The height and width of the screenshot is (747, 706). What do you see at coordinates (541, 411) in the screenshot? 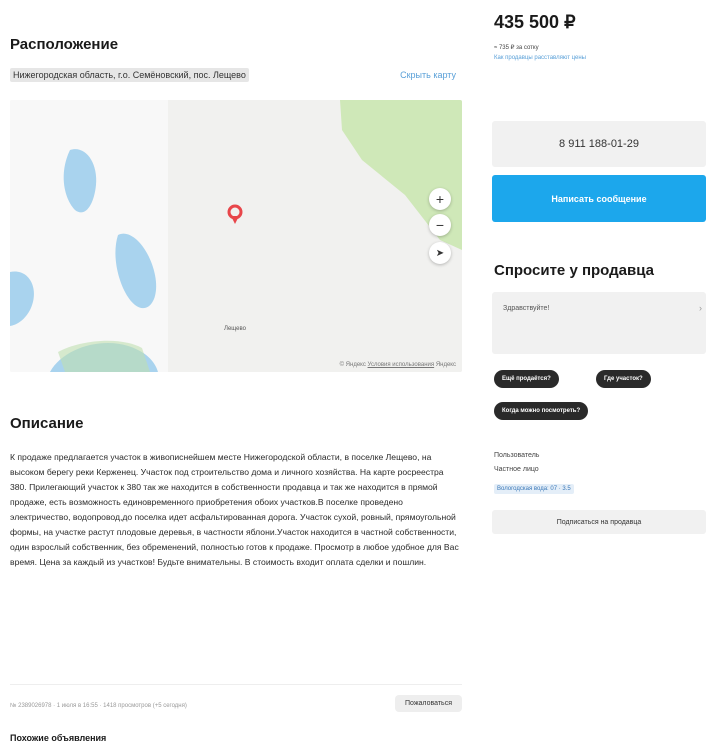
I see `quick-question-chip: Когда можно посмотреть?` at bounding box center [541, 411].